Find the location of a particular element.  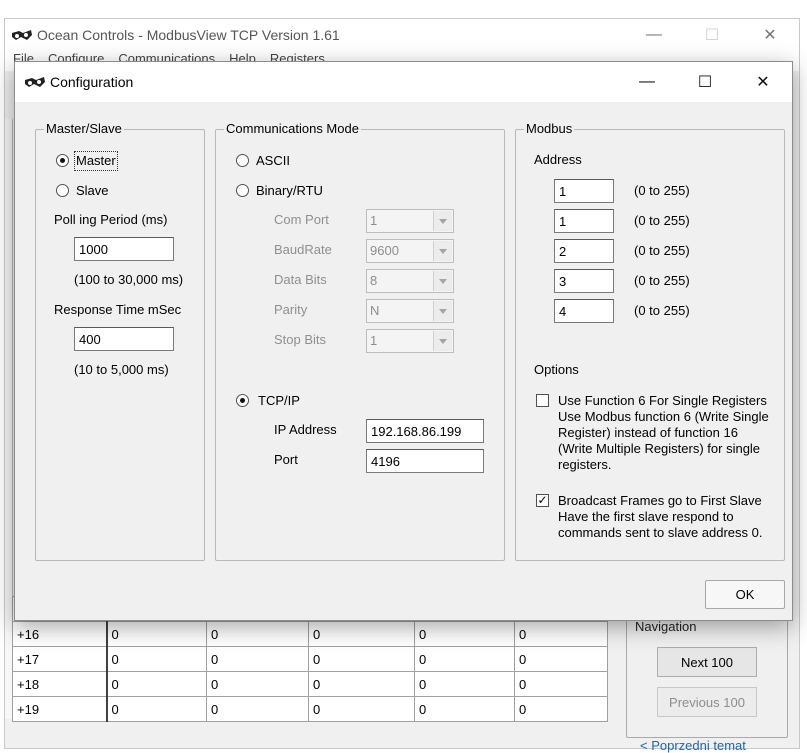

communications-mode-legend: Communications Mode is located at coordinates (292, 129).